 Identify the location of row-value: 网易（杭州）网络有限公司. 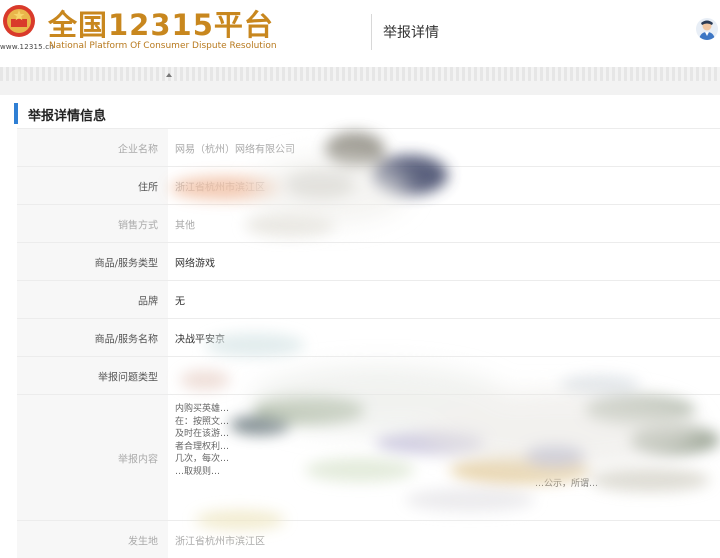
(235, 149).